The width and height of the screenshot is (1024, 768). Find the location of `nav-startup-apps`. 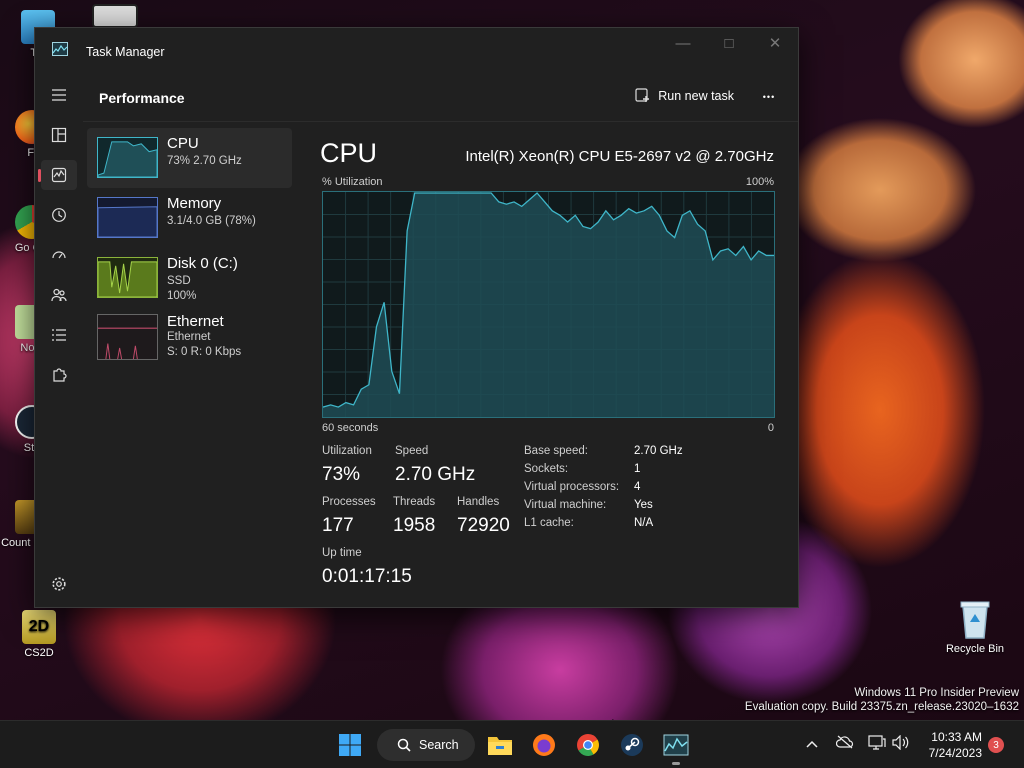

nav-startup-apps is located at coordinates (59, 255).